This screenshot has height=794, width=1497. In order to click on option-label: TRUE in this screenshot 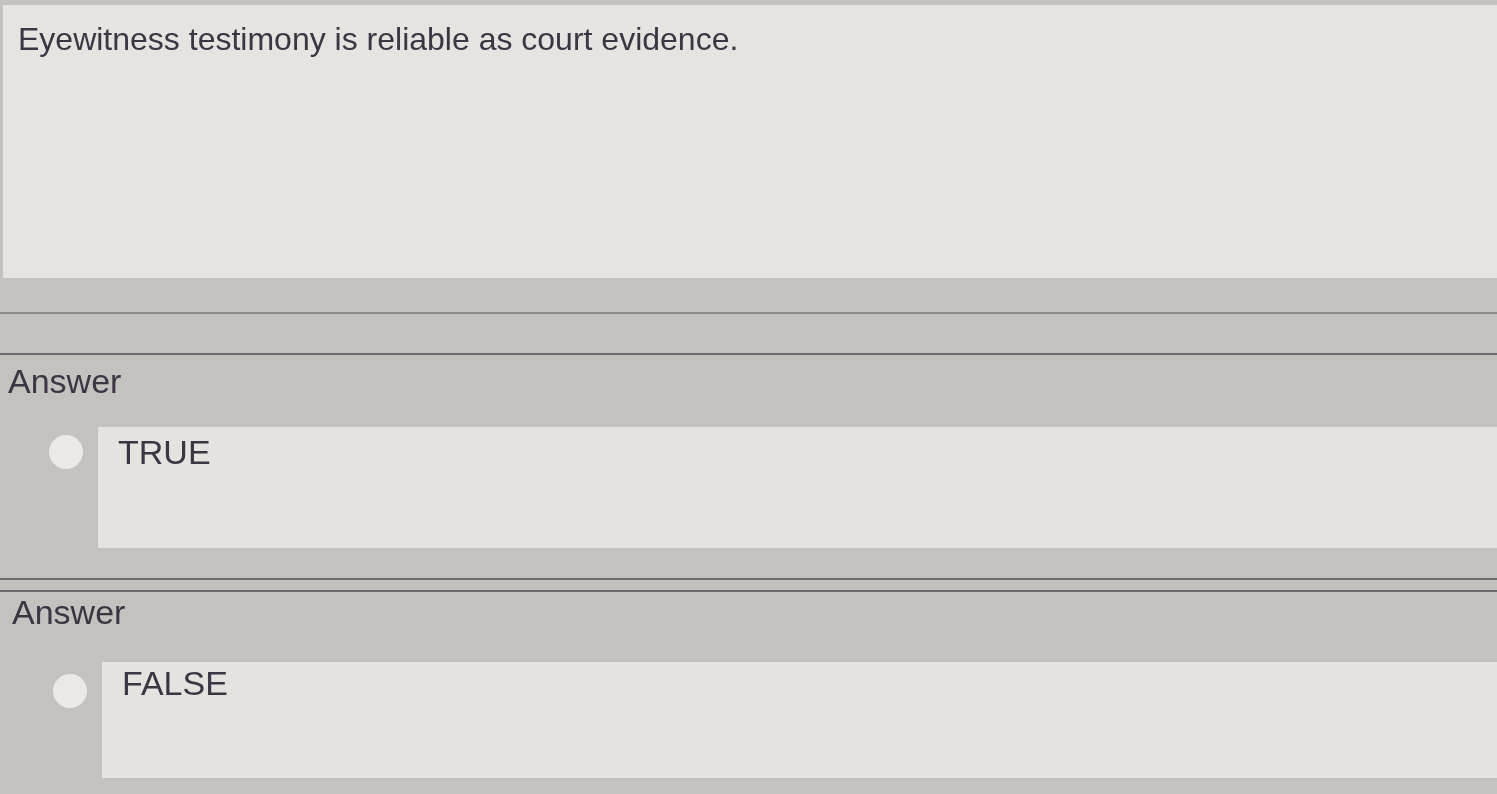, I will do `click(797, 488)`.